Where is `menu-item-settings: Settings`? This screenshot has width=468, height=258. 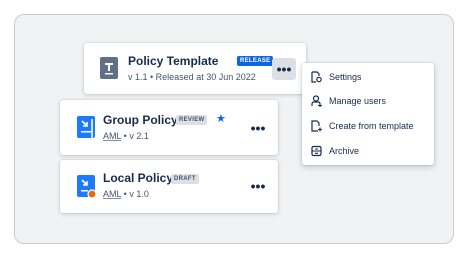
menu-item-settings: Settings is located at coordinates (368, 77).